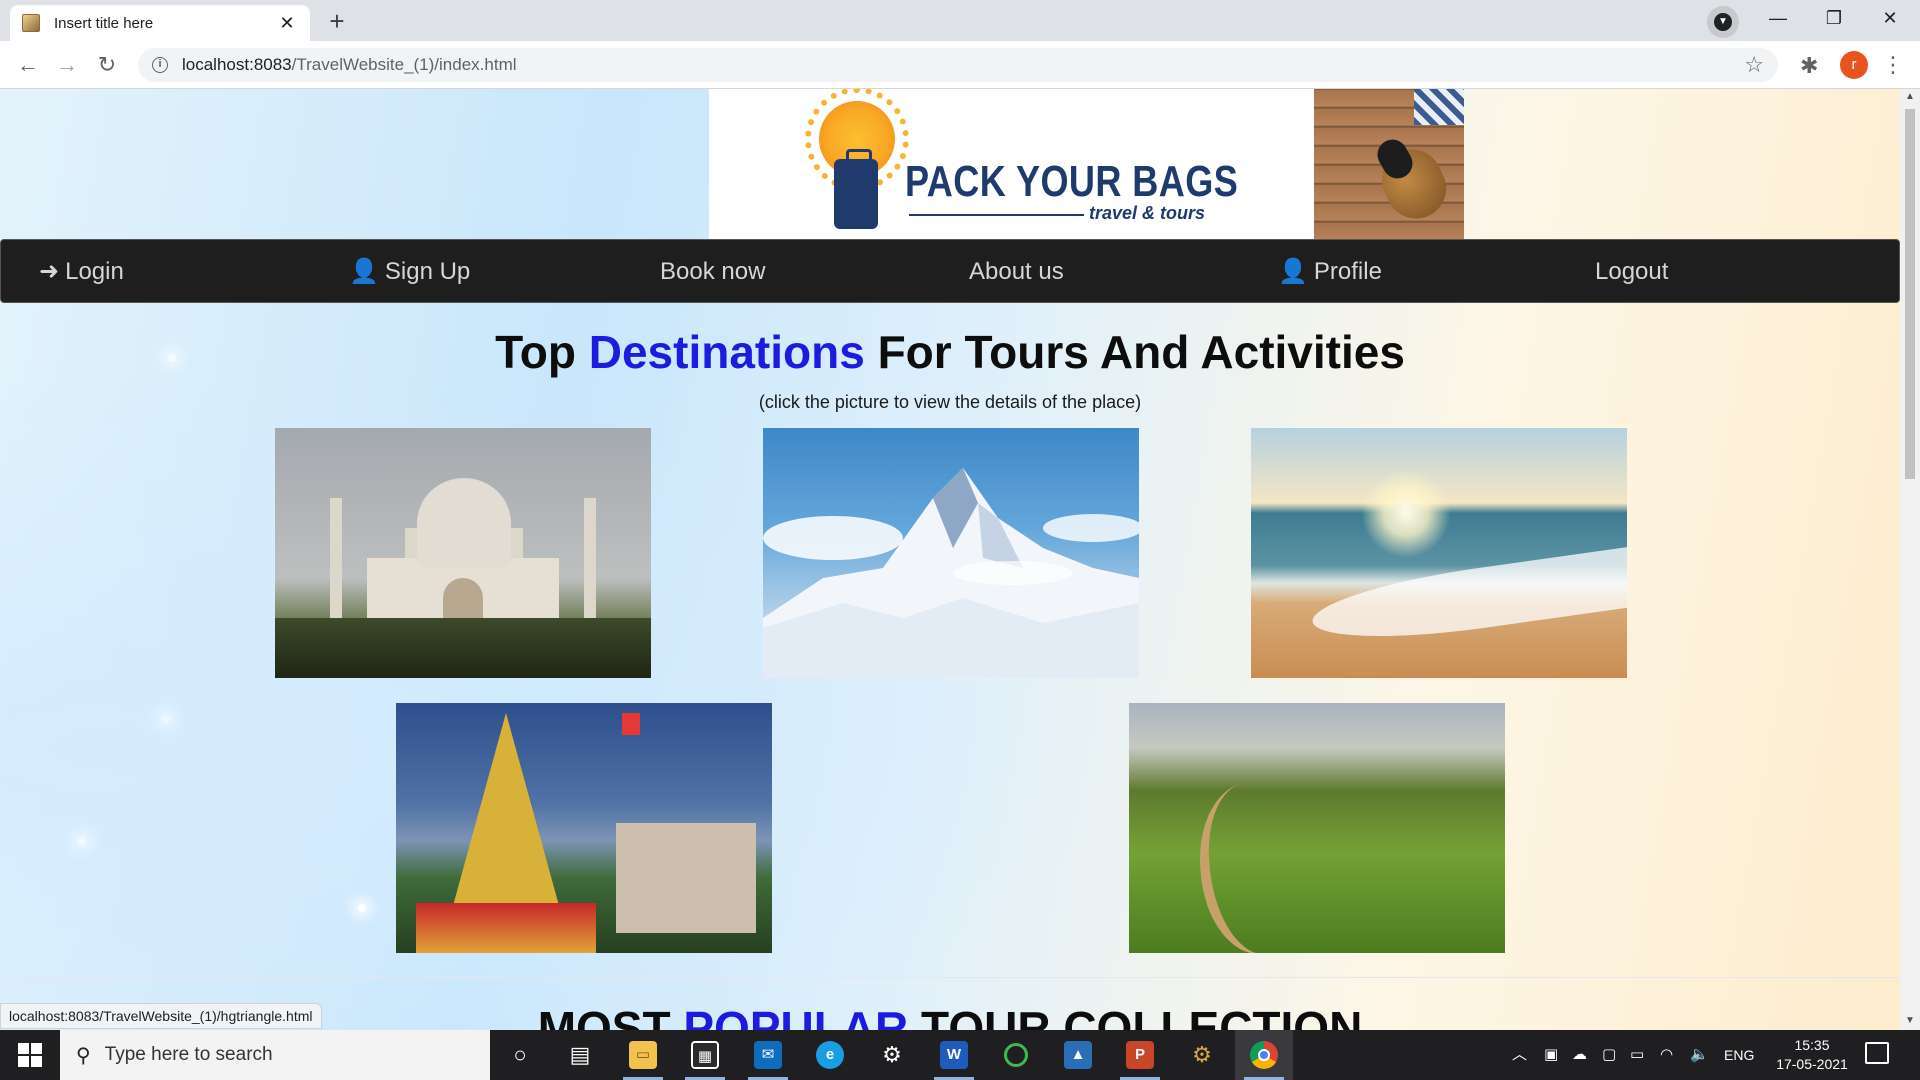  What do you see at coordinates (1910, 1020) in the screenshot?
I see `scroll-down-arrow-icon: ▼` at bounding box center [1910, 1020].